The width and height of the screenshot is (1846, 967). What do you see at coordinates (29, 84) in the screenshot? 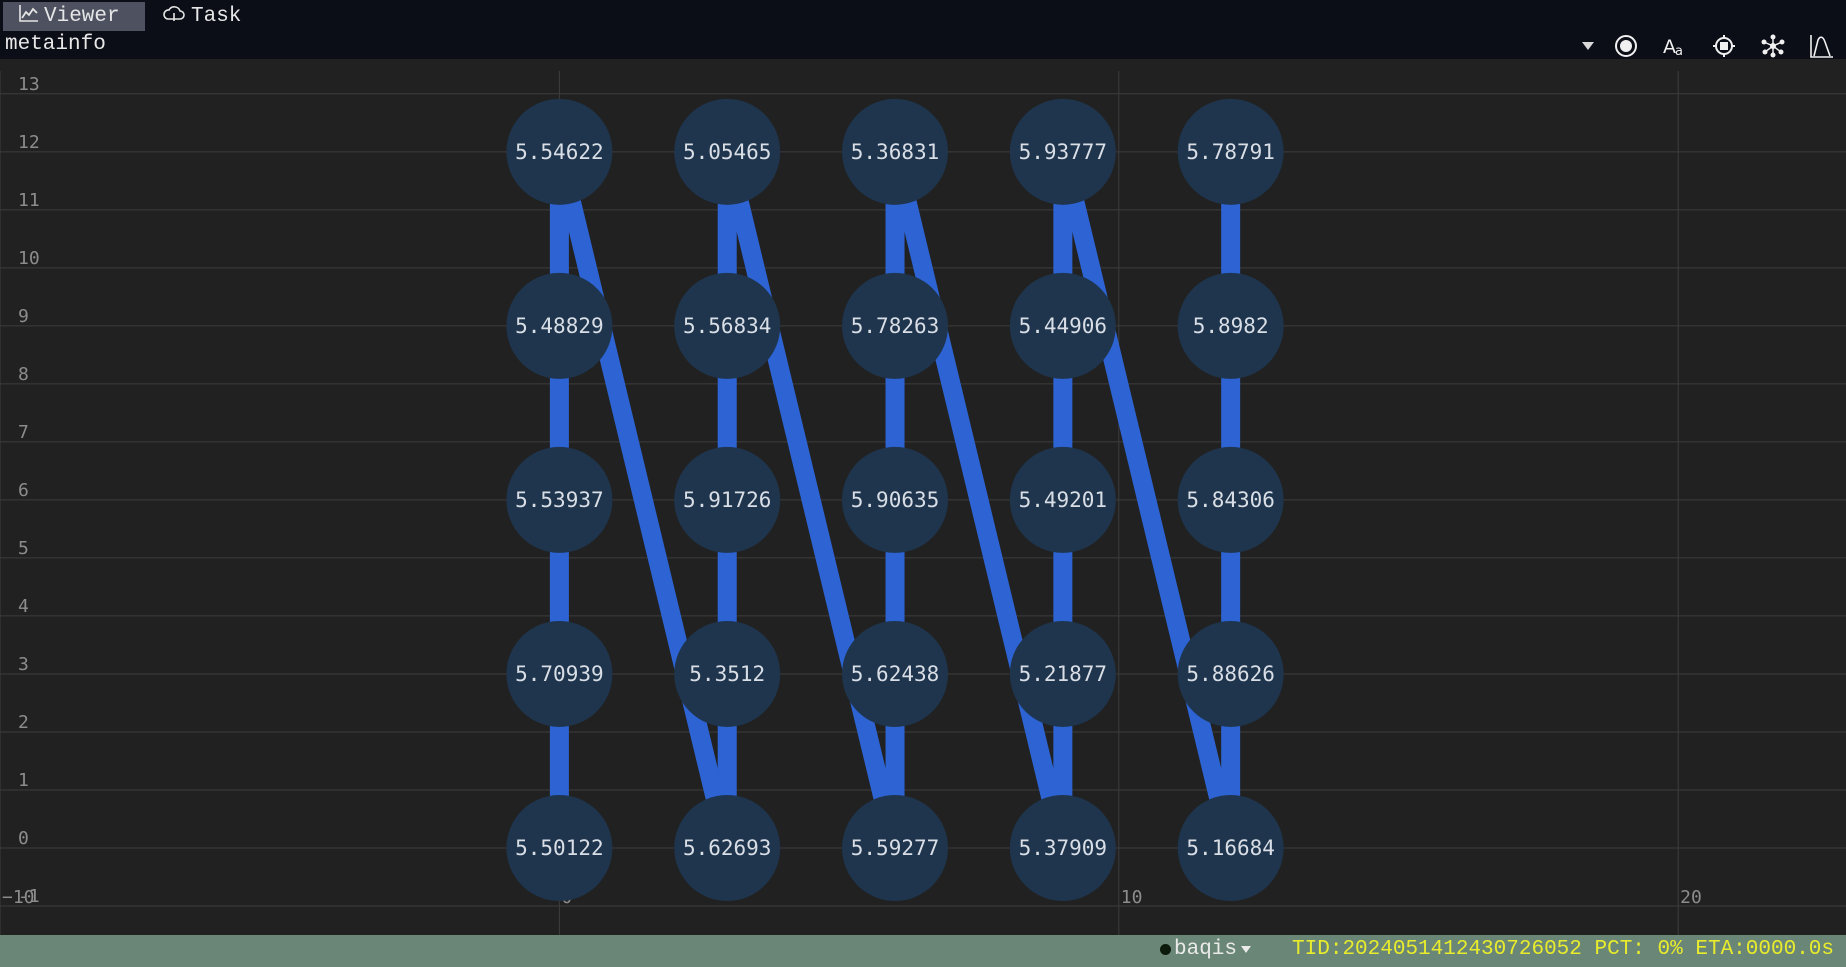
I see `y-tick-label: 13` at bounding box center [29, 84].